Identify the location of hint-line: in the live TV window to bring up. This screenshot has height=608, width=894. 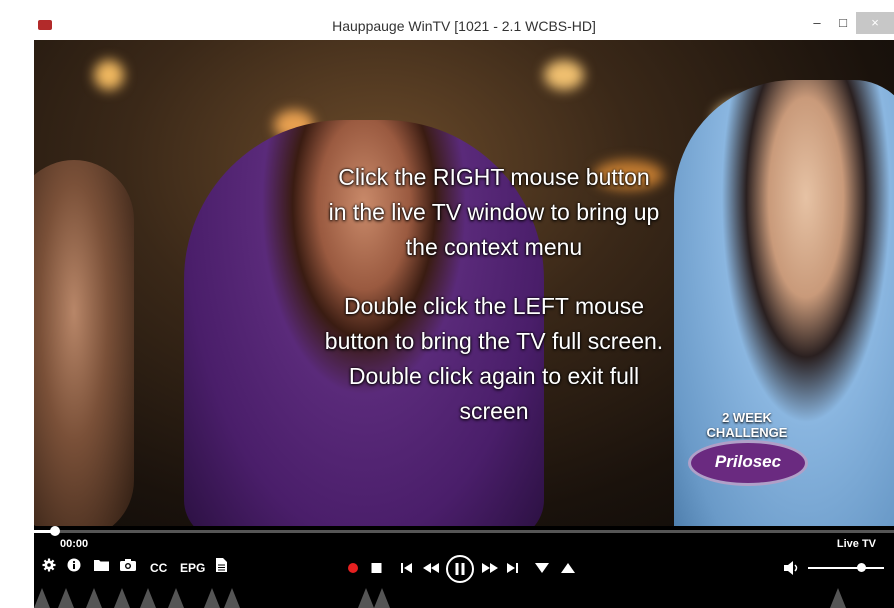
(494, 212).